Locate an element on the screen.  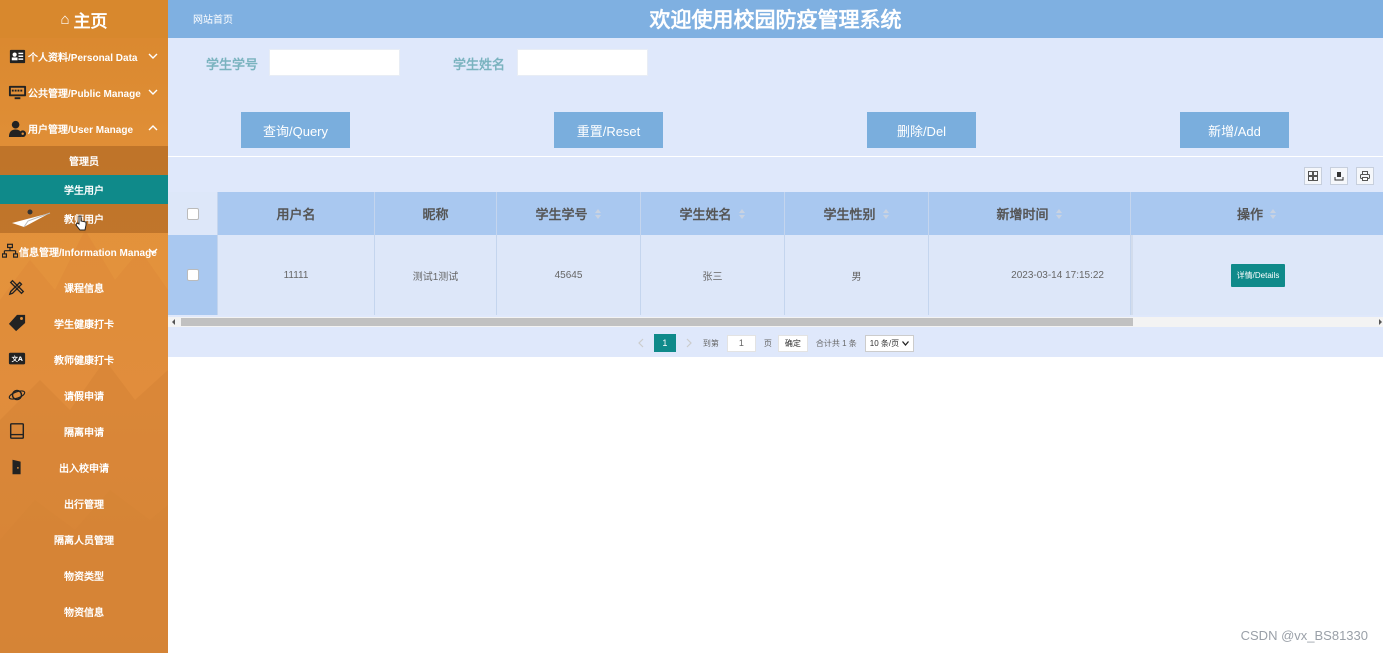
grid-icon is located at coordinates (1313, 176).